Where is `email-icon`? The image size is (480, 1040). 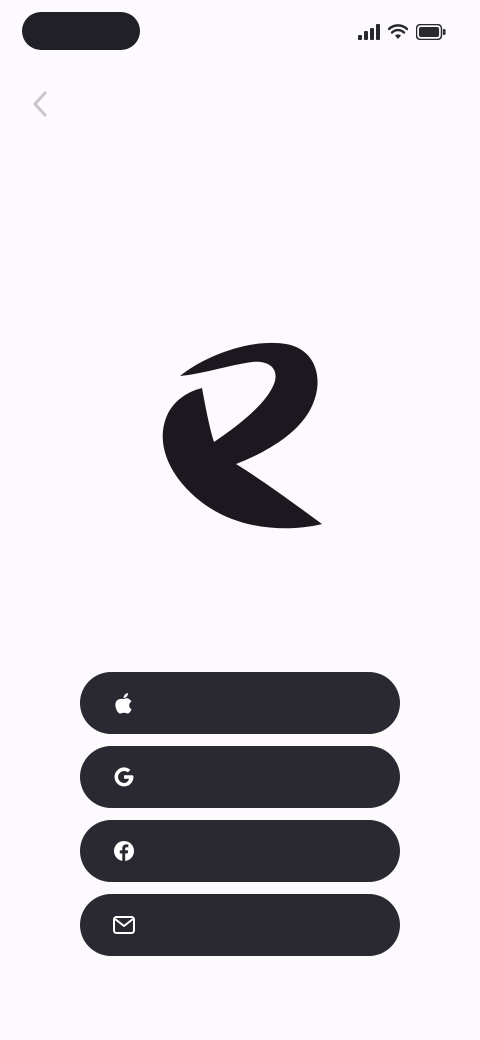
email-icon is located at coordinates (124, 925).